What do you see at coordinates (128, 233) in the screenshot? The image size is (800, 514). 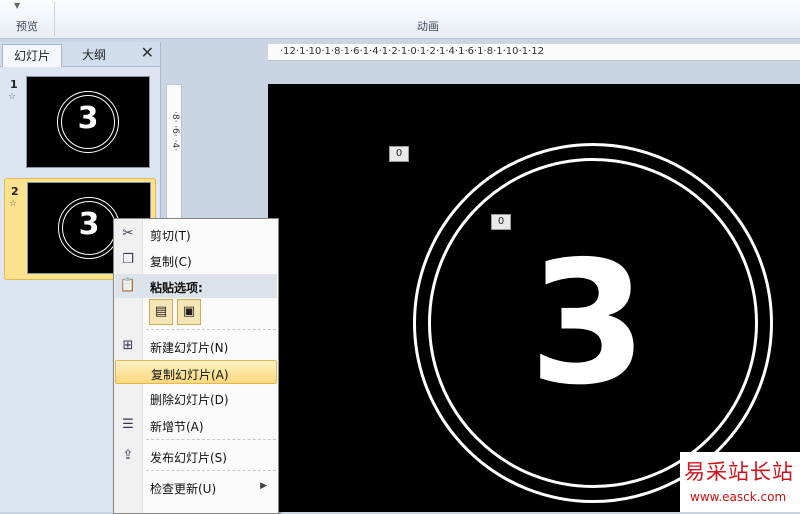 I see `scissors-icon: ✂` at bounding box center [128, 233].